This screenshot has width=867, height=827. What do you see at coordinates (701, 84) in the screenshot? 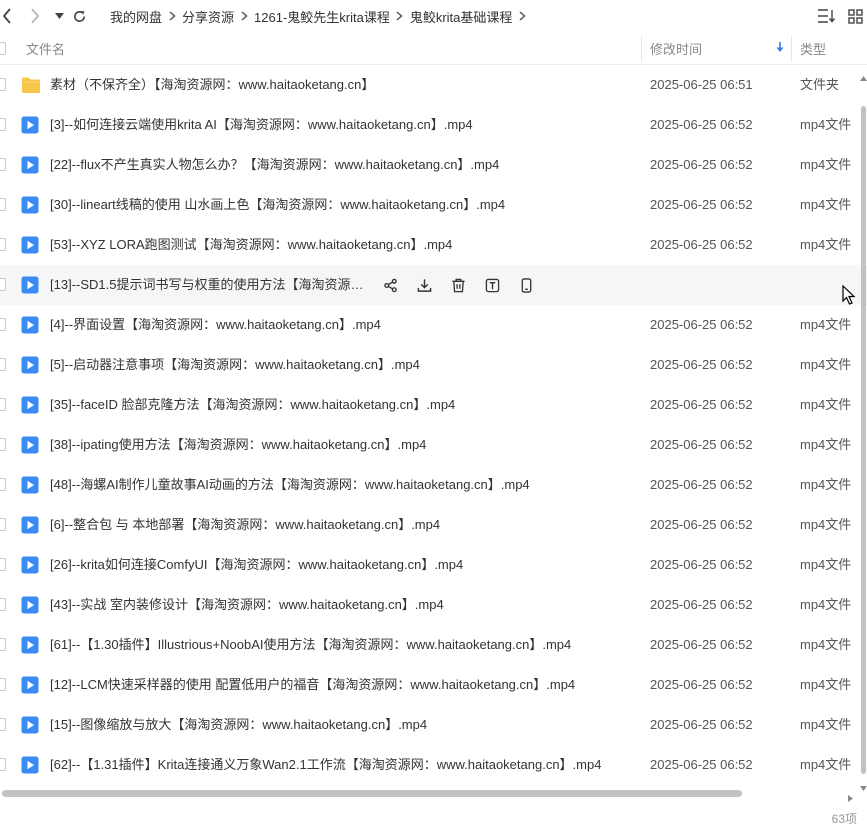
I see `modified-time: 2025-06-25 06:51` at bounding box center [701, 84].